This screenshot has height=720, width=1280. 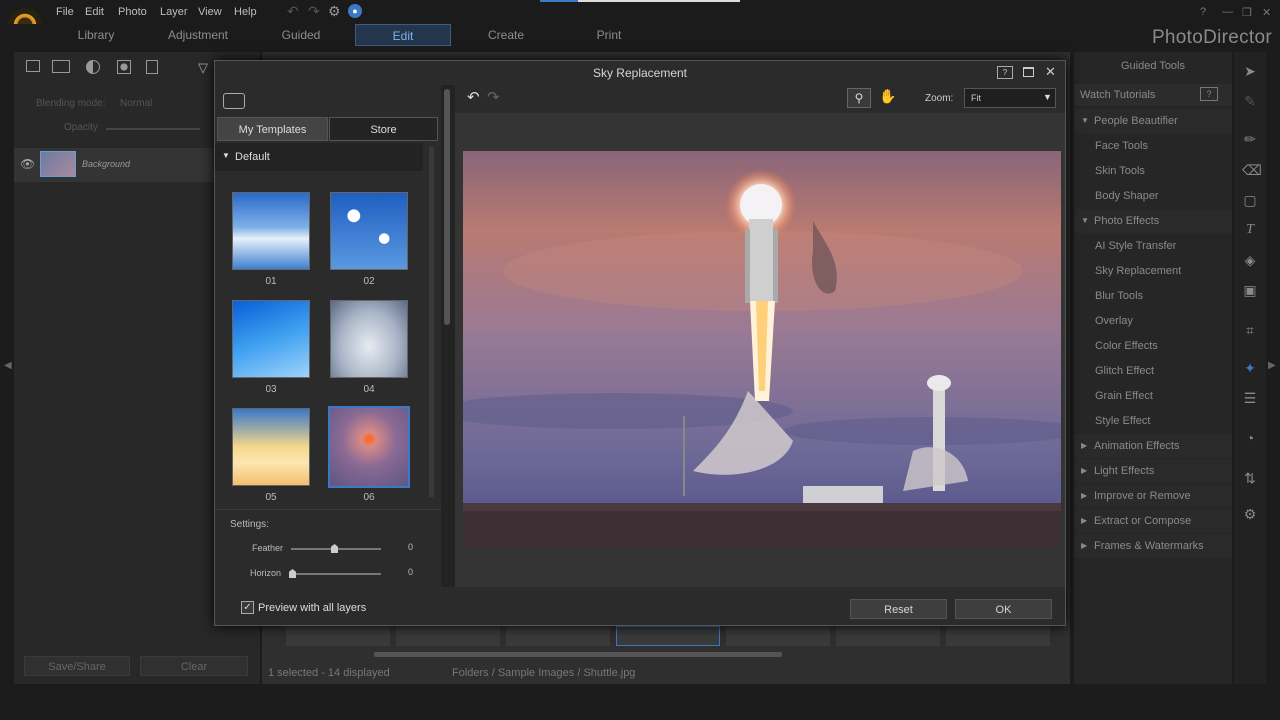 What do you see at coordinates (1250, 200) in the screenshot?
I see `rectangle-tool-icon: ▢` at bounding box center [1250, 200].